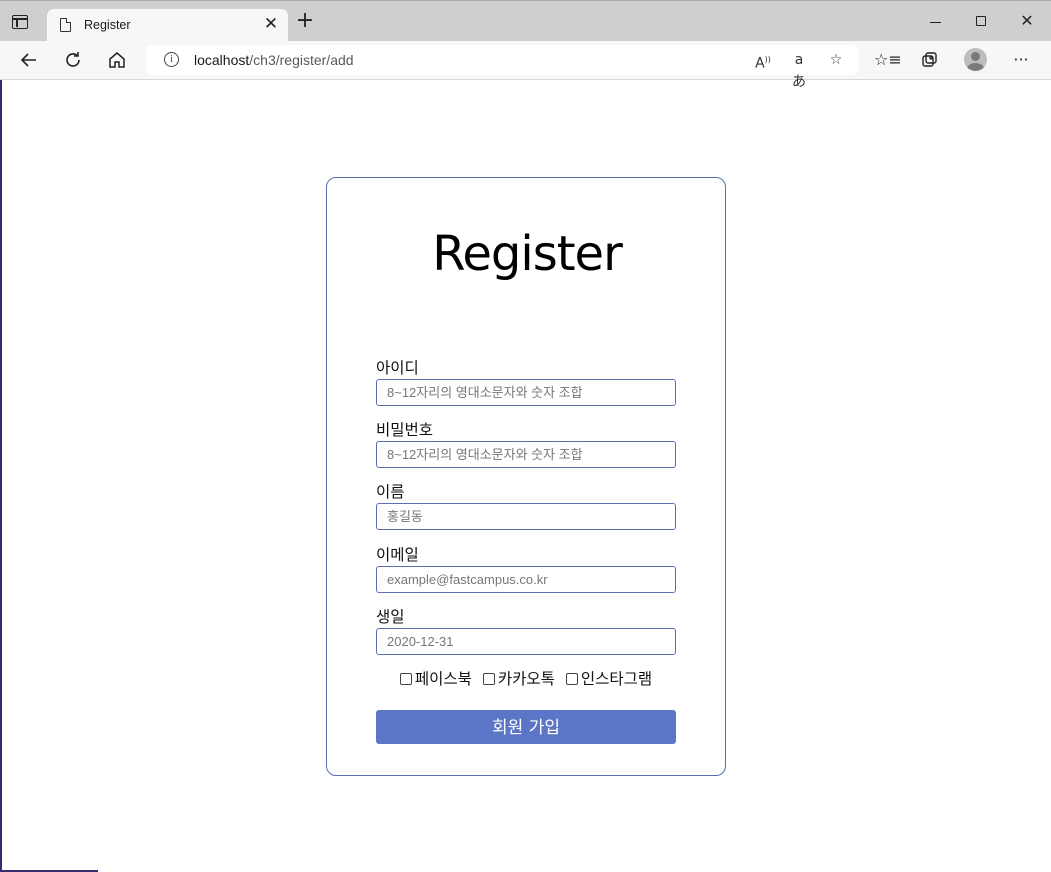 This screenshot has height=872, width=1051. What do you see at coordinates (305, 21) in the screenshot?
I see `plus-icon: +` at bounding box center [305, 21].